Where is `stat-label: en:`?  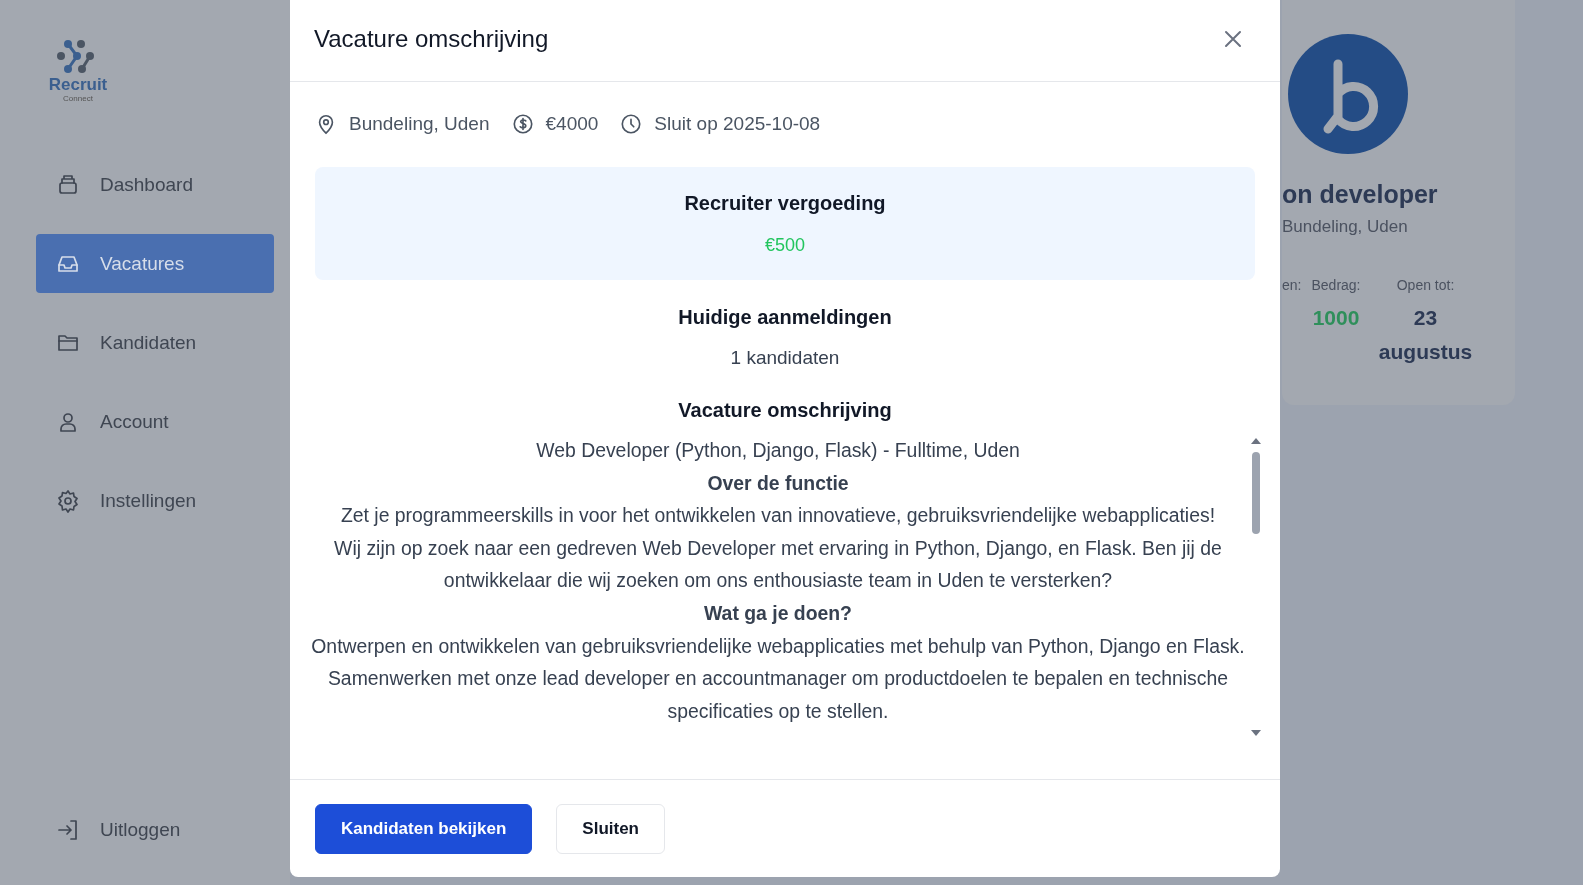
stat-label: en: is located at coordinates (1292, 285).